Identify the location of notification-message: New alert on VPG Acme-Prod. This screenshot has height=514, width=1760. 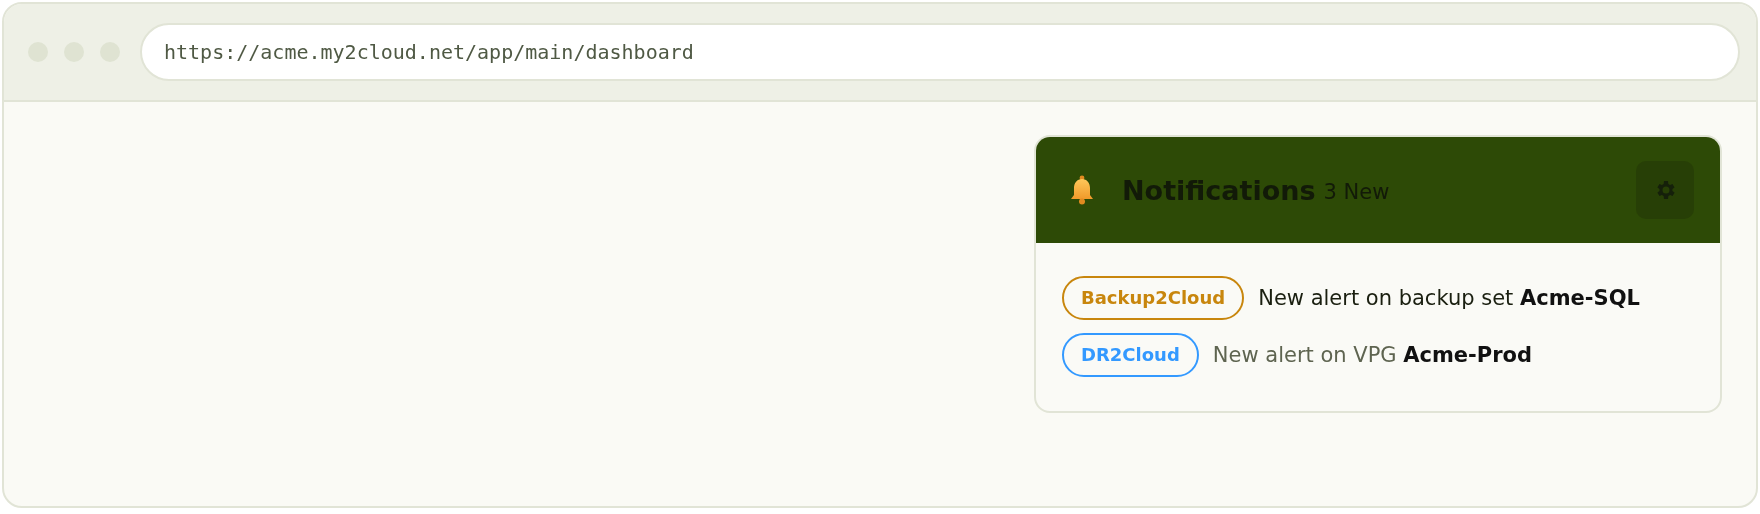
(1372, 355).